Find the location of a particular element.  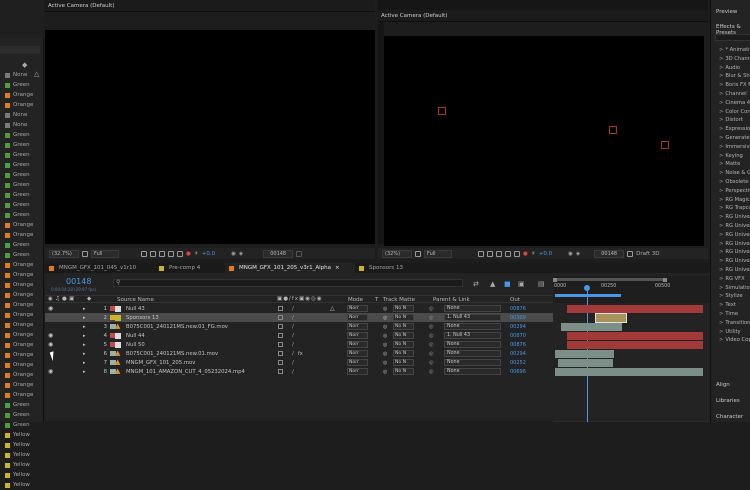

comp-flowchart-icon: ⇄ is located at coordinates (476, 284).